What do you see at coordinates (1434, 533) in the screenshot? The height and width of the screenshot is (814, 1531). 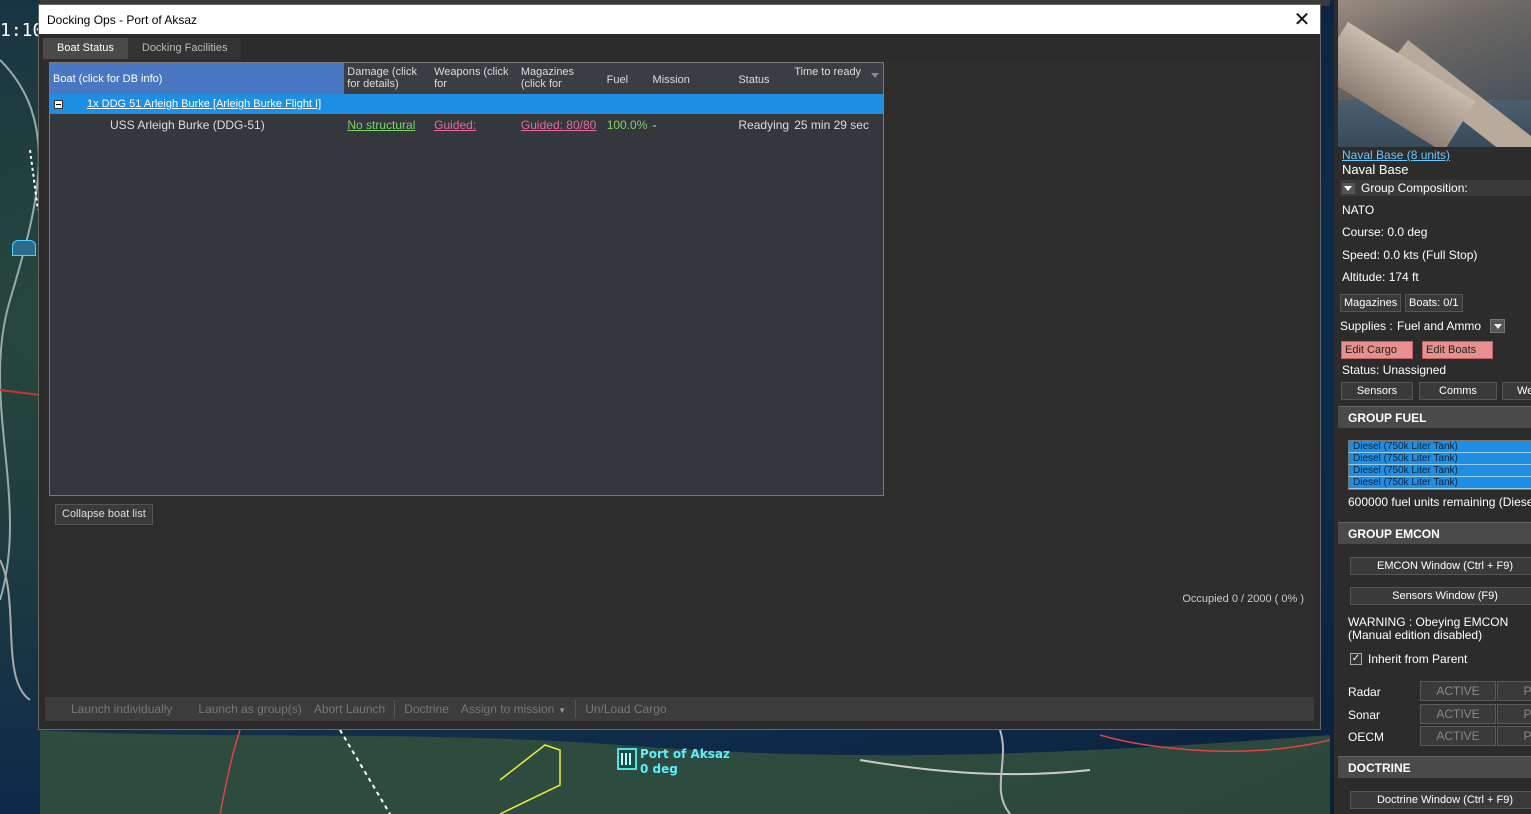 I see `group-emcon-header: GROUP EMCON` at bounding box center [1434, 533].